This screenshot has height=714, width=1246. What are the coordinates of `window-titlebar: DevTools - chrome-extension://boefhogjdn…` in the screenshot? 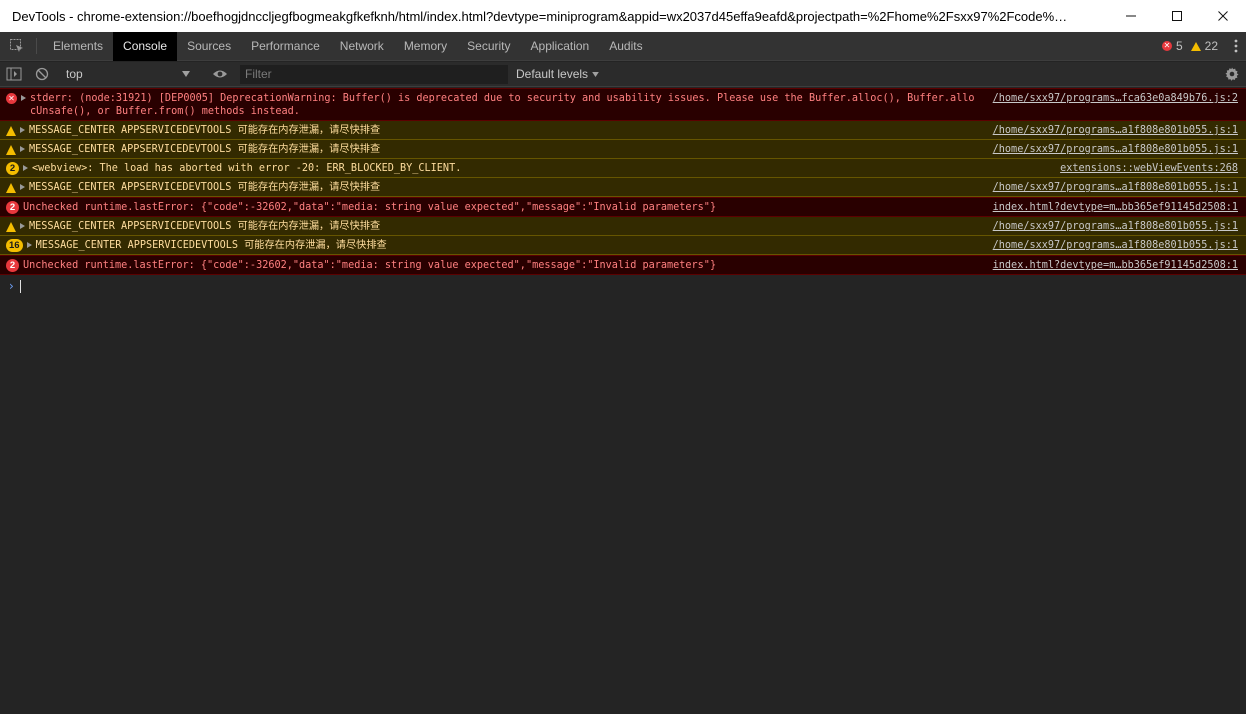 It's located at (623, 16).